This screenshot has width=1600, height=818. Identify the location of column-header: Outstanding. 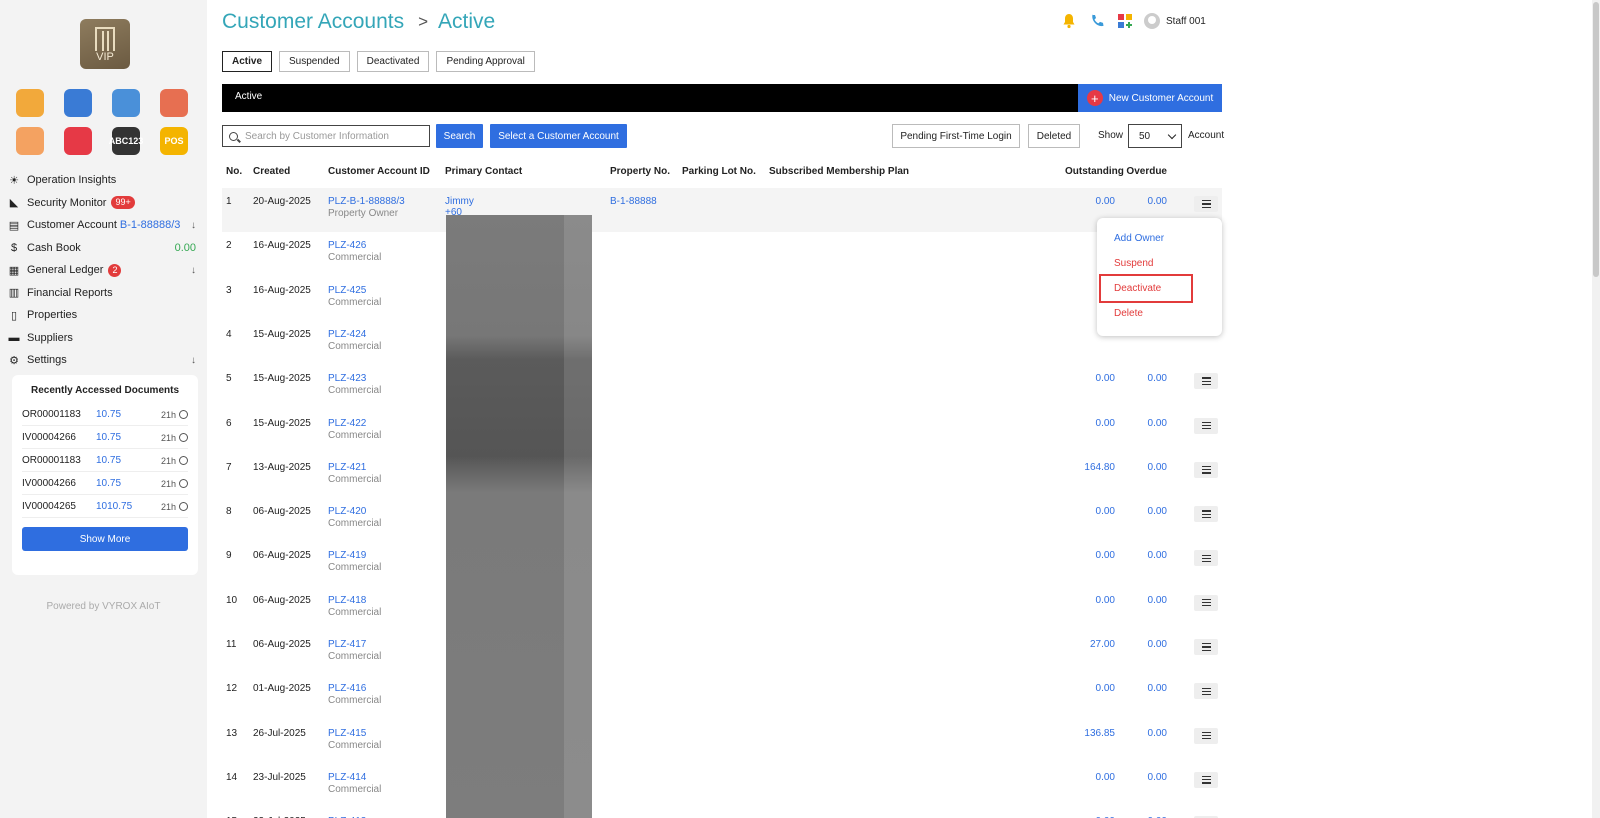
(1094, 171).